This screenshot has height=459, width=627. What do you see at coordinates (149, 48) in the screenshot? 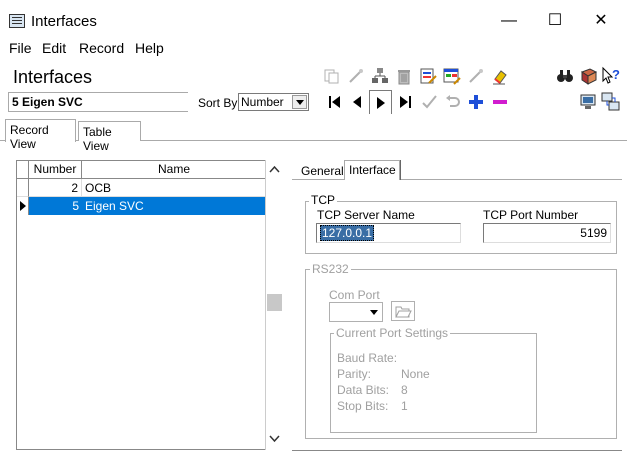
I see `menu-help: Help` at bounding box center [149, 48].